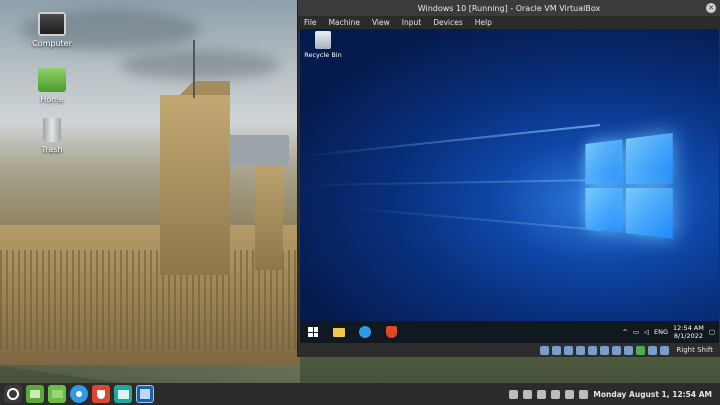 The image size is (720, 405). I want to click on wallpaper-victoria-tower, so click(195, 178).